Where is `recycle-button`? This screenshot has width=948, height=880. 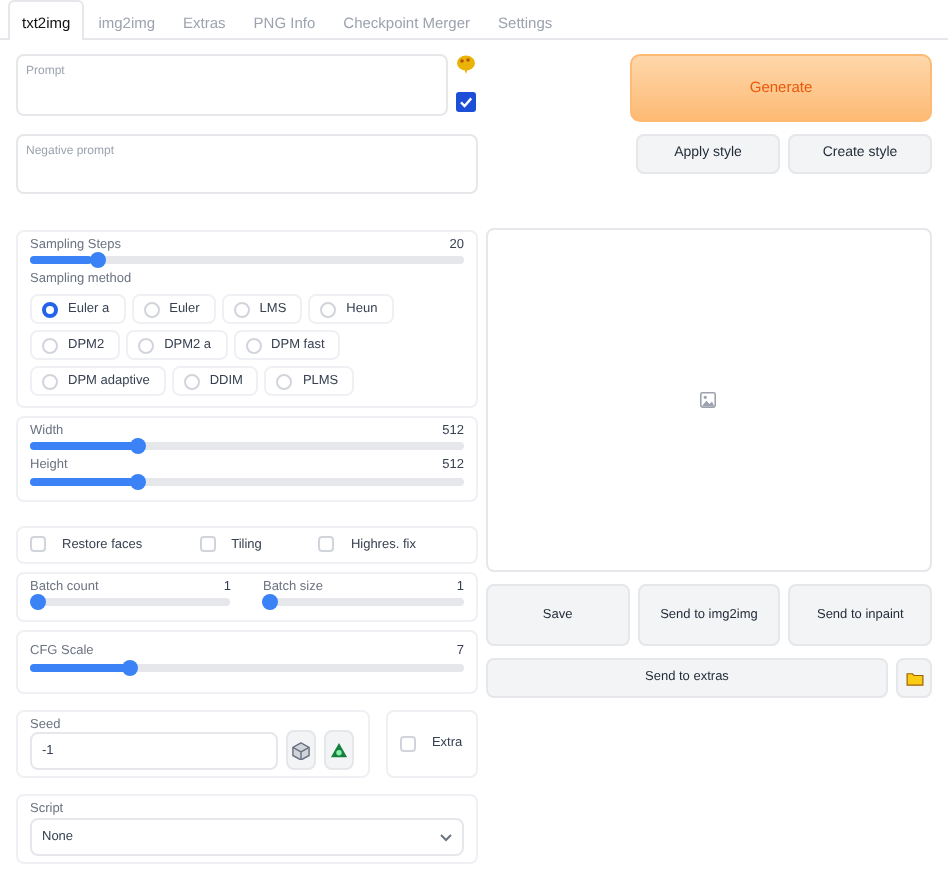 recycle-button is located at coordinates (339, 750).